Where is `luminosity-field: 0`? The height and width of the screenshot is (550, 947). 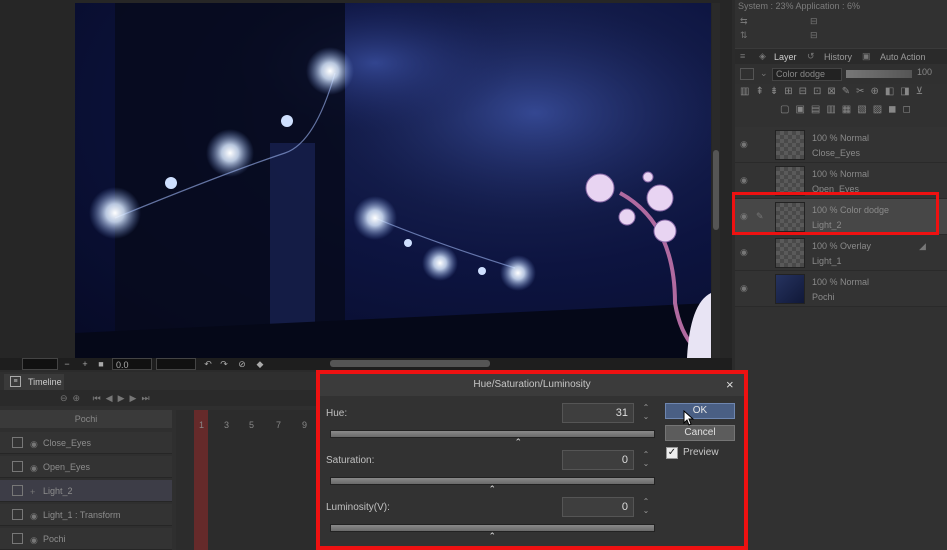
luminosity-field: 0 is located at coordinates (598, 507).